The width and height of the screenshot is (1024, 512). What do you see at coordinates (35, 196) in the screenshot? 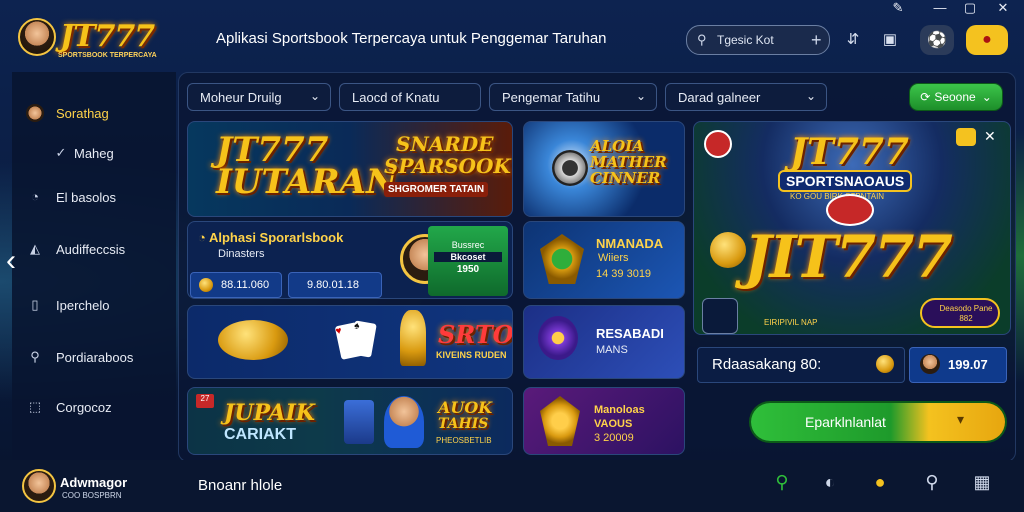
I see `pie-icon: ◔` at bounding box center [35, 196].